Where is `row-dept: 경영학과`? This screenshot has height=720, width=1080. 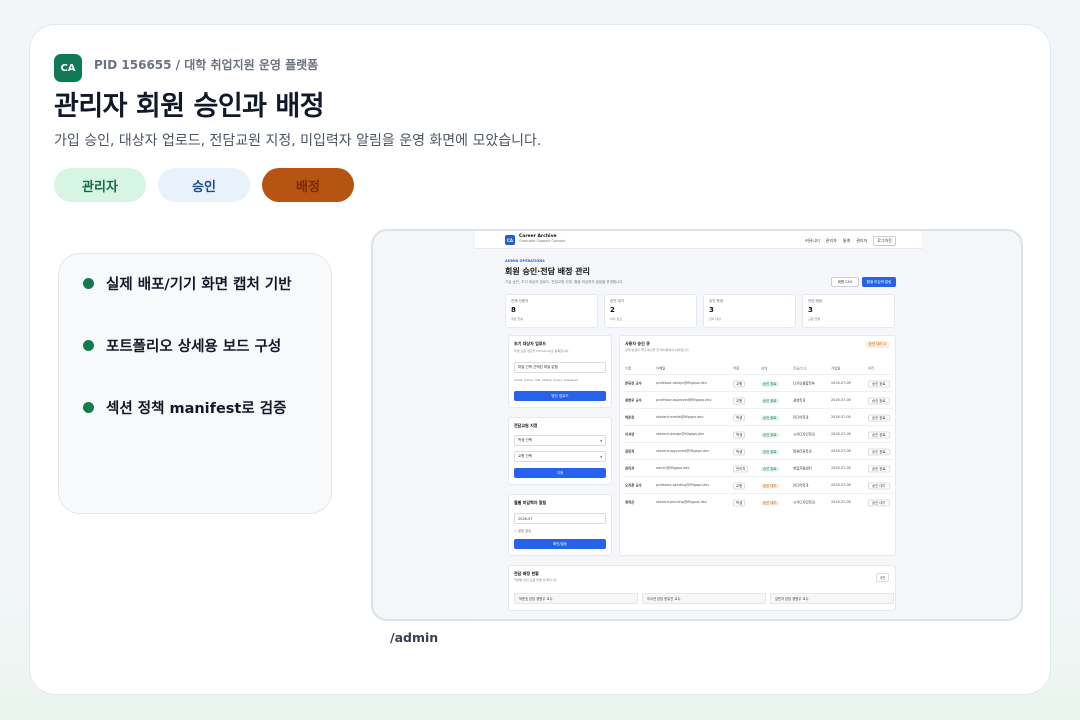 row-dept: 경영학과 is located at coordinates (799, 400).